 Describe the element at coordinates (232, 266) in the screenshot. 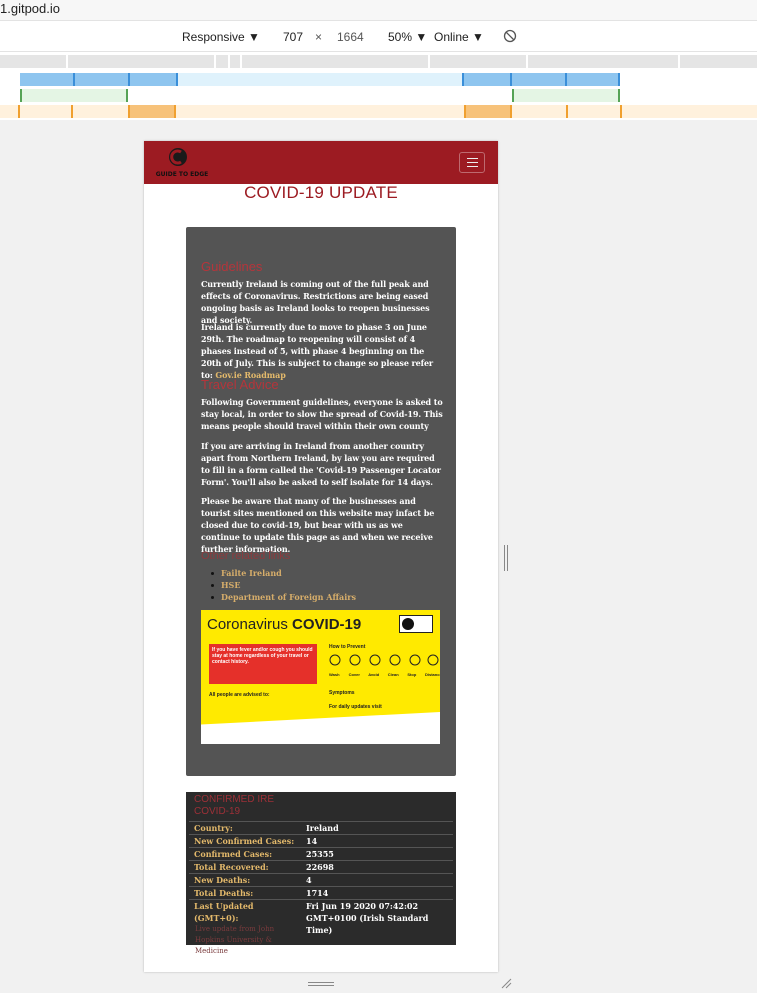

I see `guidelines-heading: Guidelines` at that location.